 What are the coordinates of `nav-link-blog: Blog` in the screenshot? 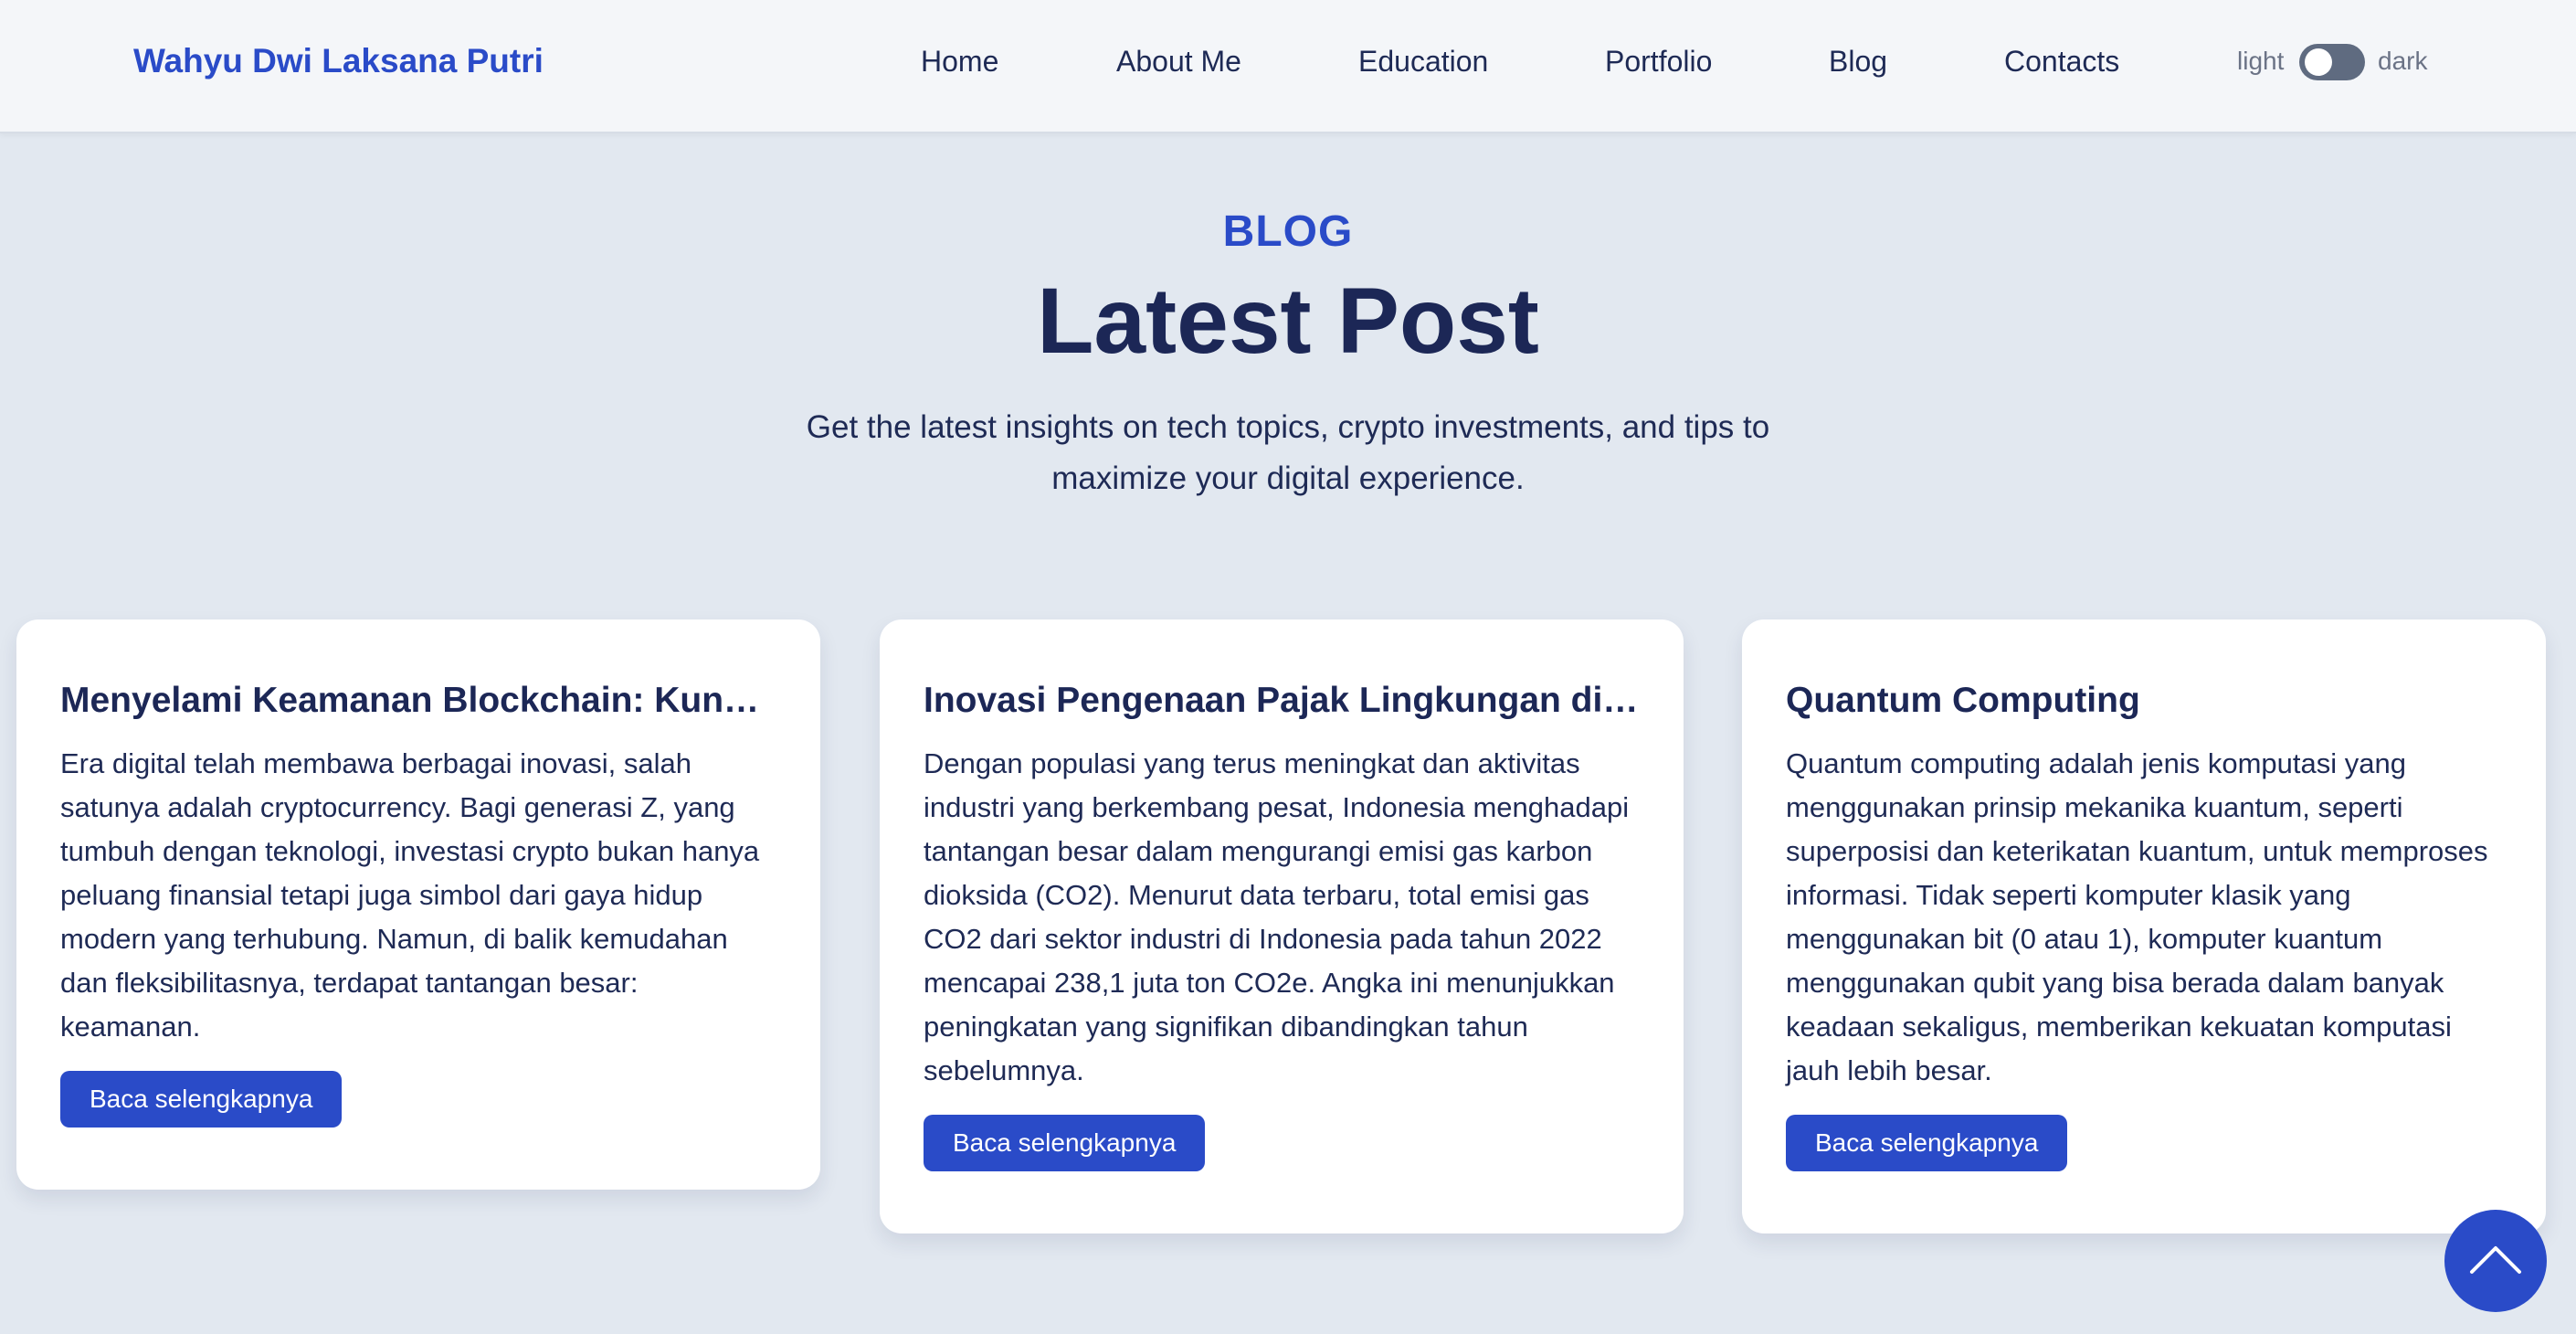 It's located at (1858, 61).